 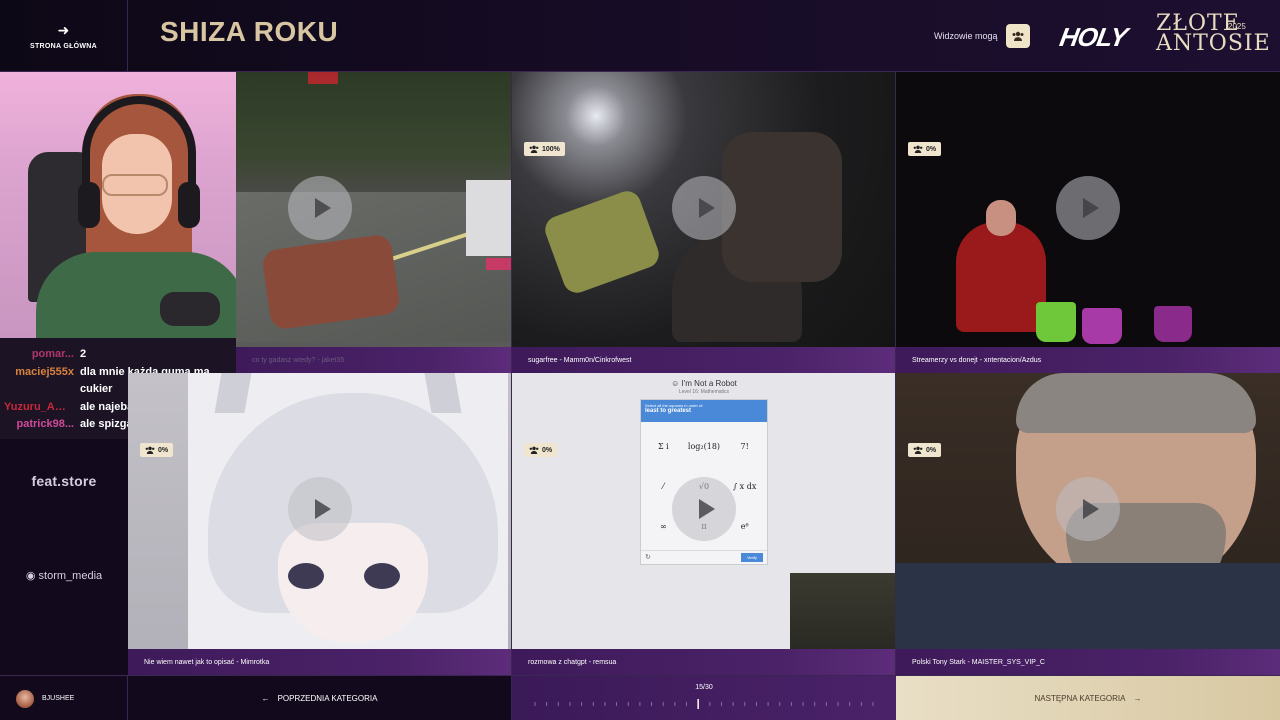 What do you see at coordinates (58, 698) in the screenshot?
I see `user-name: BJUSHEE` at bounding box center [58, 698].